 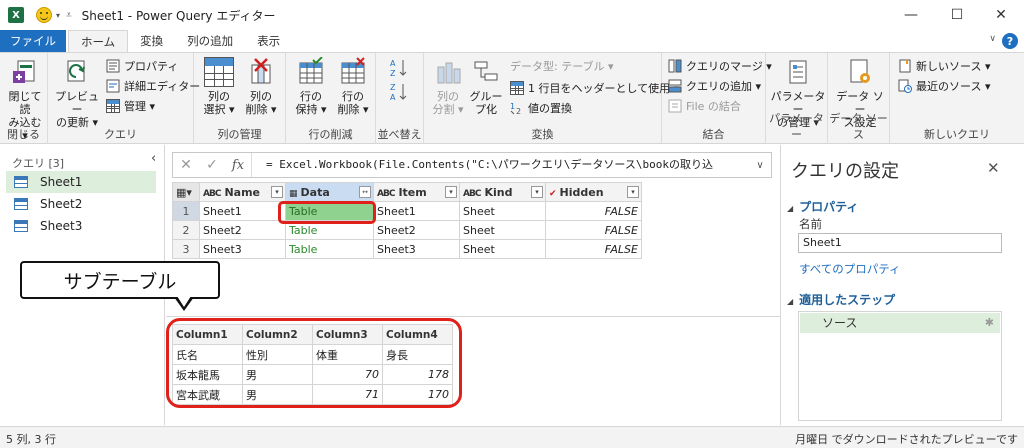 I want to click on query-item-sheet3: Sheet3, so click(x=81, y=226).